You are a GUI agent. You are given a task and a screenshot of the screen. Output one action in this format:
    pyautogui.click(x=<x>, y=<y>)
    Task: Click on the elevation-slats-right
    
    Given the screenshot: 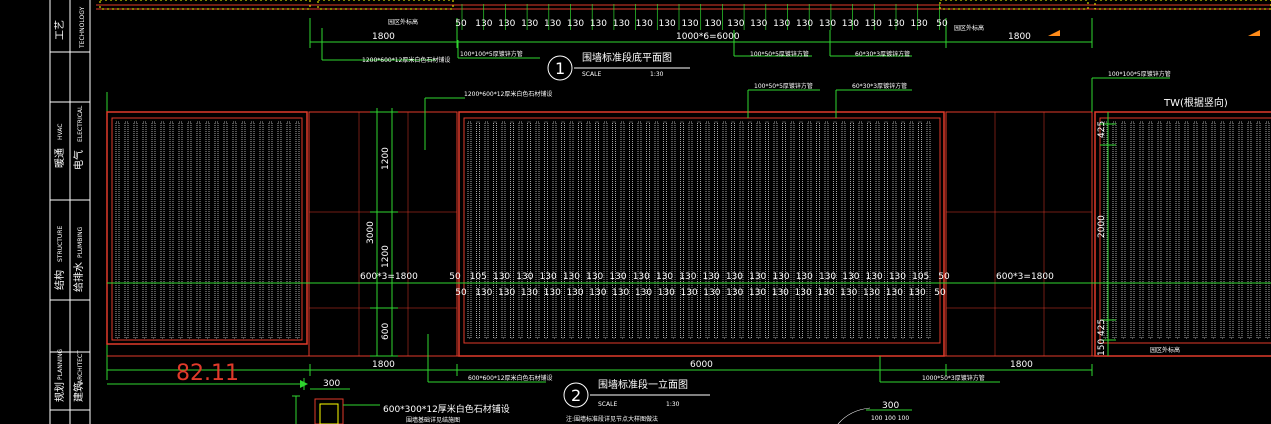 What is the action you would take?
    pyautogui.click(x=1186, y=230)
    